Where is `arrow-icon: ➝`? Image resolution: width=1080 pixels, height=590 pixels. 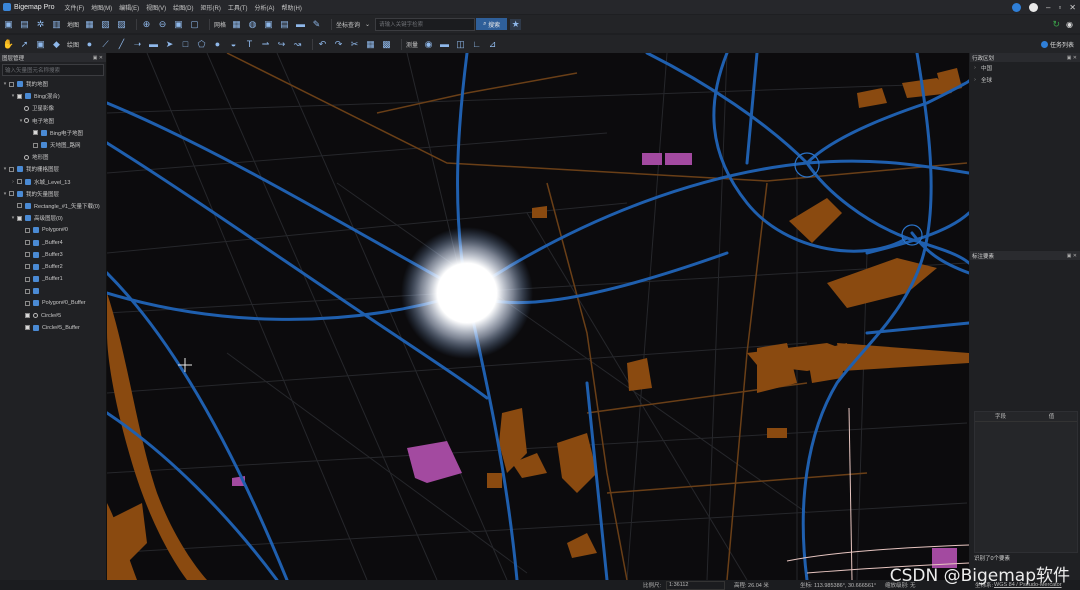
arrow-icon: ➝ is located at coordinates (137, 44).